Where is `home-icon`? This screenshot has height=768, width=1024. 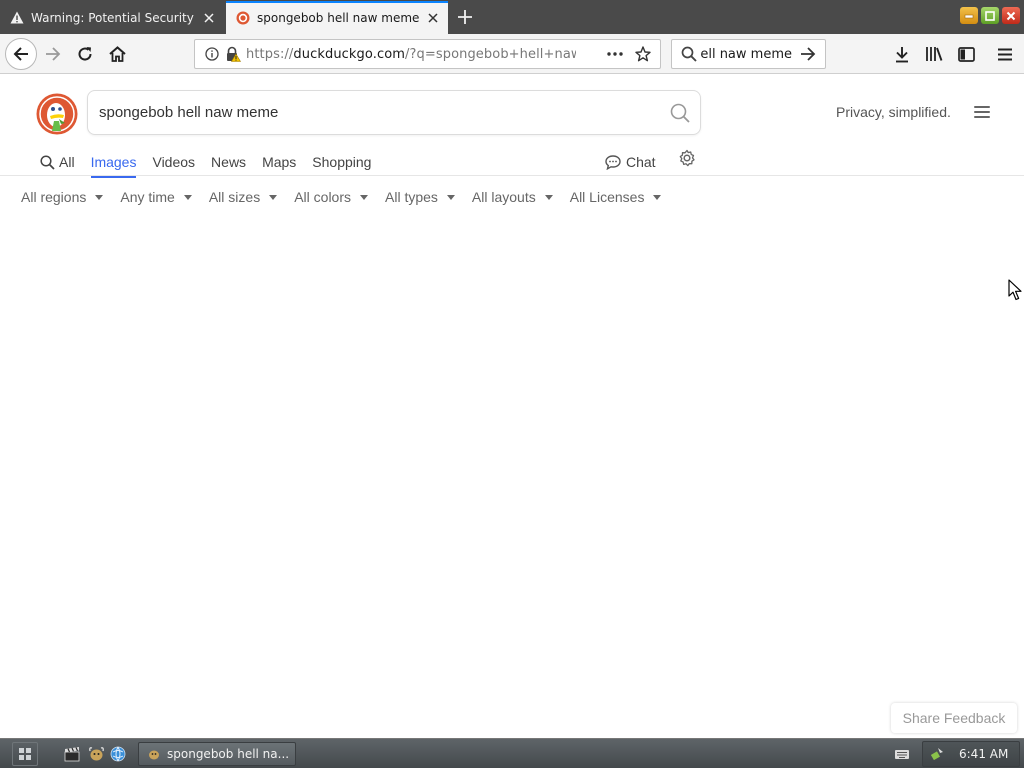
home-icon is located at coordinates (117, 54).